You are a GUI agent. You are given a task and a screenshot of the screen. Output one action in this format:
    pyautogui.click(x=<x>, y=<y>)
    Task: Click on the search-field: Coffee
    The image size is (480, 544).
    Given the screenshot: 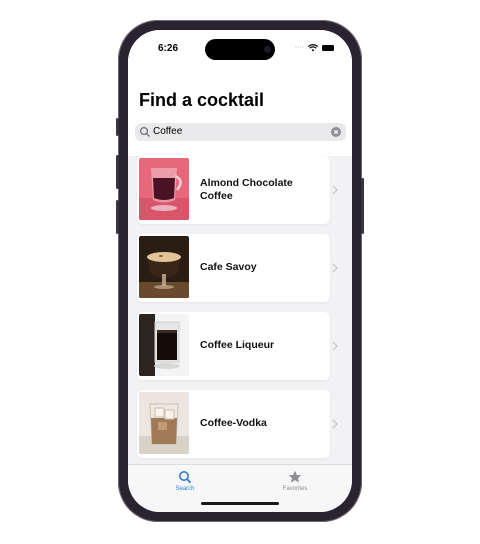 What is the action you would take?
    pyautogui.click(x=240, y=132)
    